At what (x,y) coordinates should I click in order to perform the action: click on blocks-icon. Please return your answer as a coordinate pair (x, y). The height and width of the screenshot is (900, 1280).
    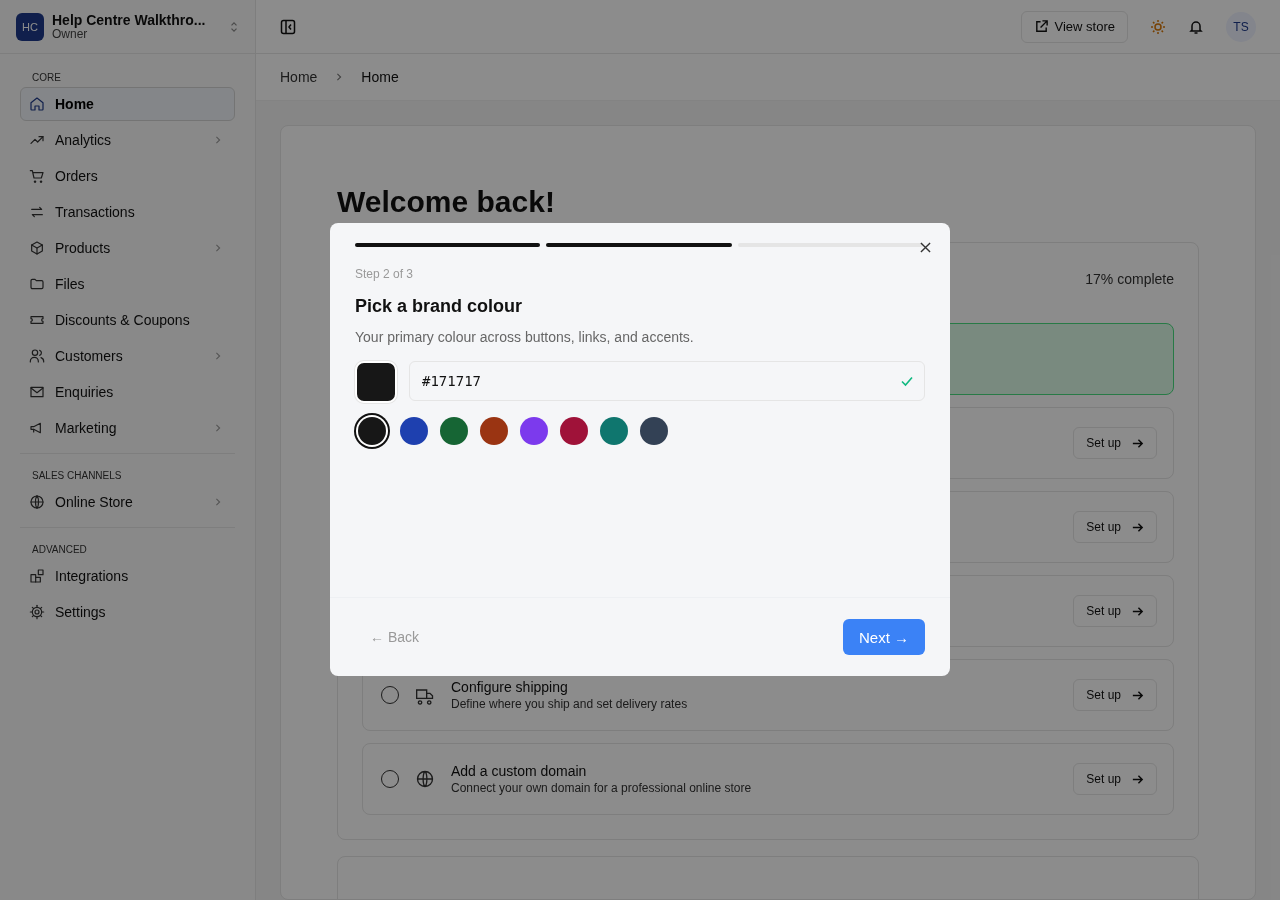
    Looking at the image, I should click on (37, 576).